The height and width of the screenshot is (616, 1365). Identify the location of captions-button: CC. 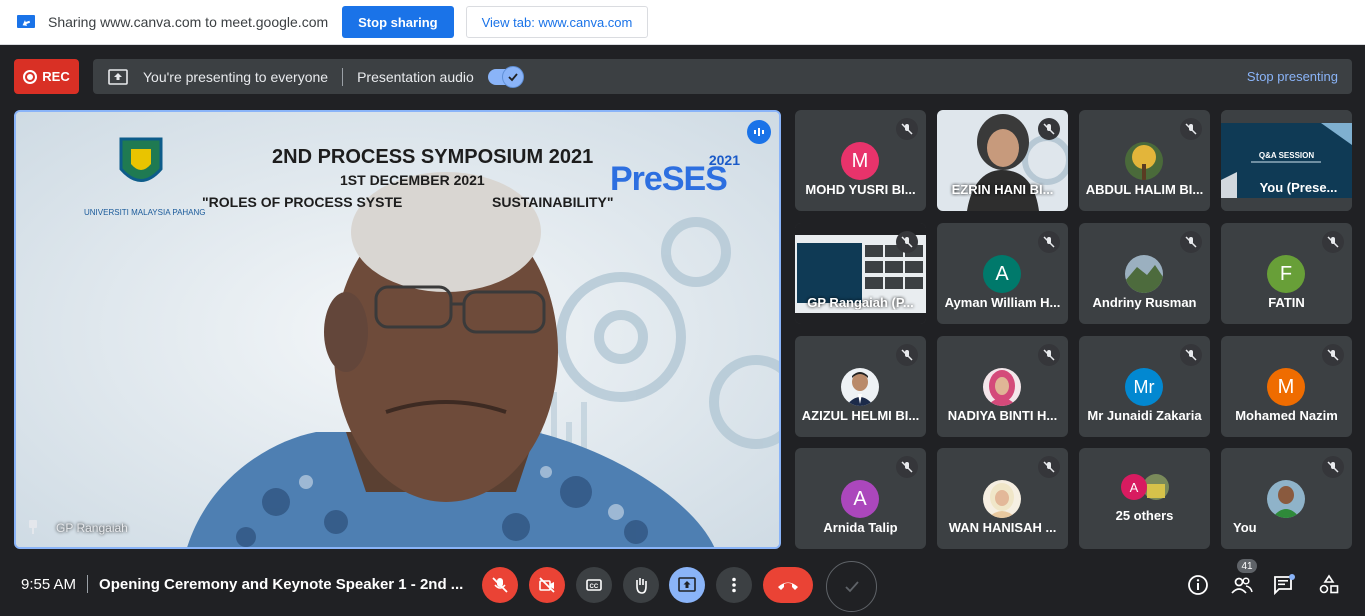
(594, 585).